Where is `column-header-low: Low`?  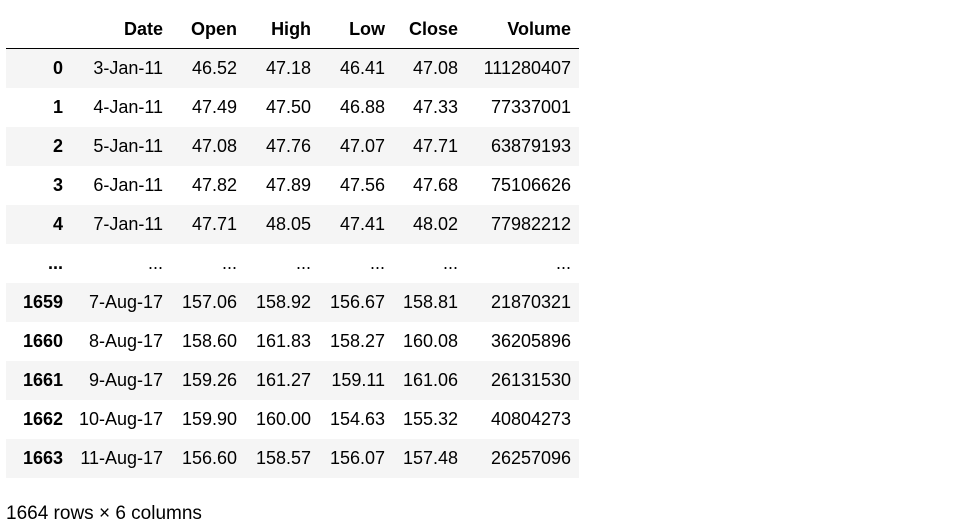 column-header-low: Low is located at coordinates (356, 29).